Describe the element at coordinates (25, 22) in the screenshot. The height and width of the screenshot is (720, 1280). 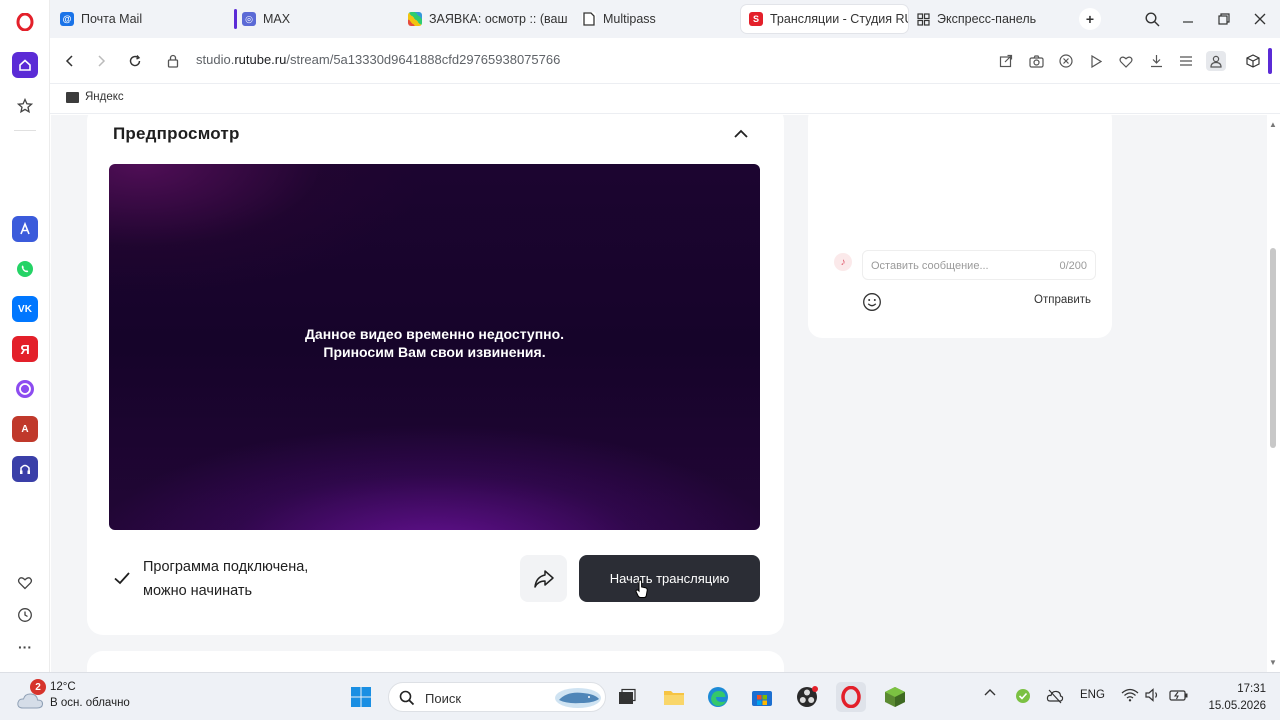
I see `opera-logo-icon` at that location.